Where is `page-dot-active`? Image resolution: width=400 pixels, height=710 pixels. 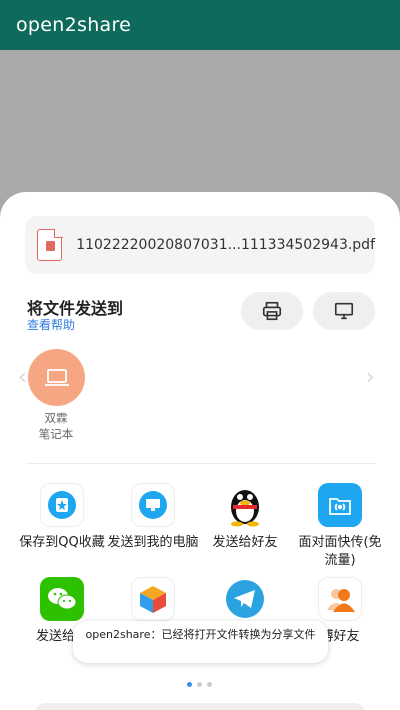
page-dot-active is located at coordinates (189, 684).